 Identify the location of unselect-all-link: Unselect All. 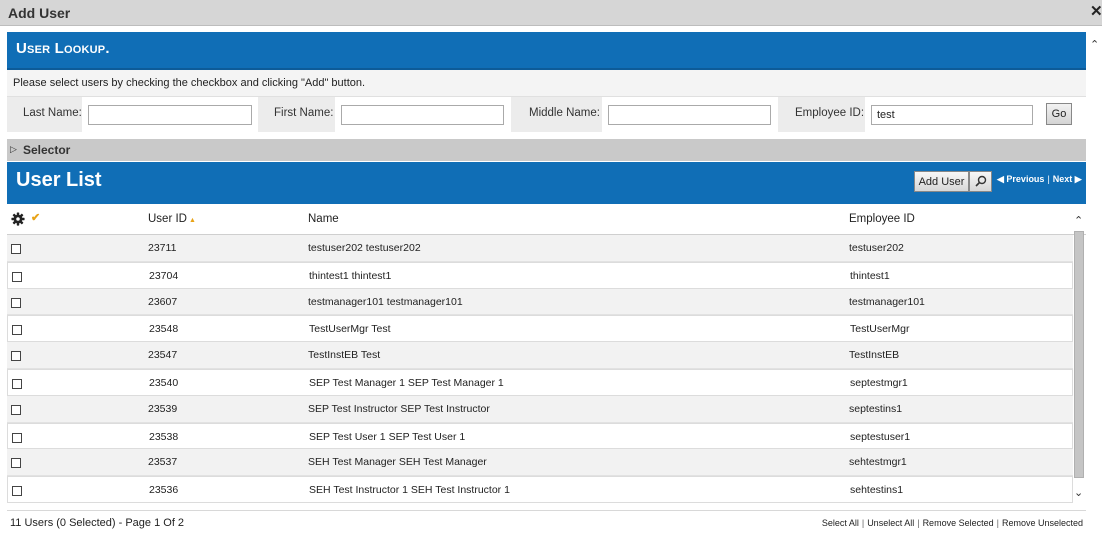
(890, 523).